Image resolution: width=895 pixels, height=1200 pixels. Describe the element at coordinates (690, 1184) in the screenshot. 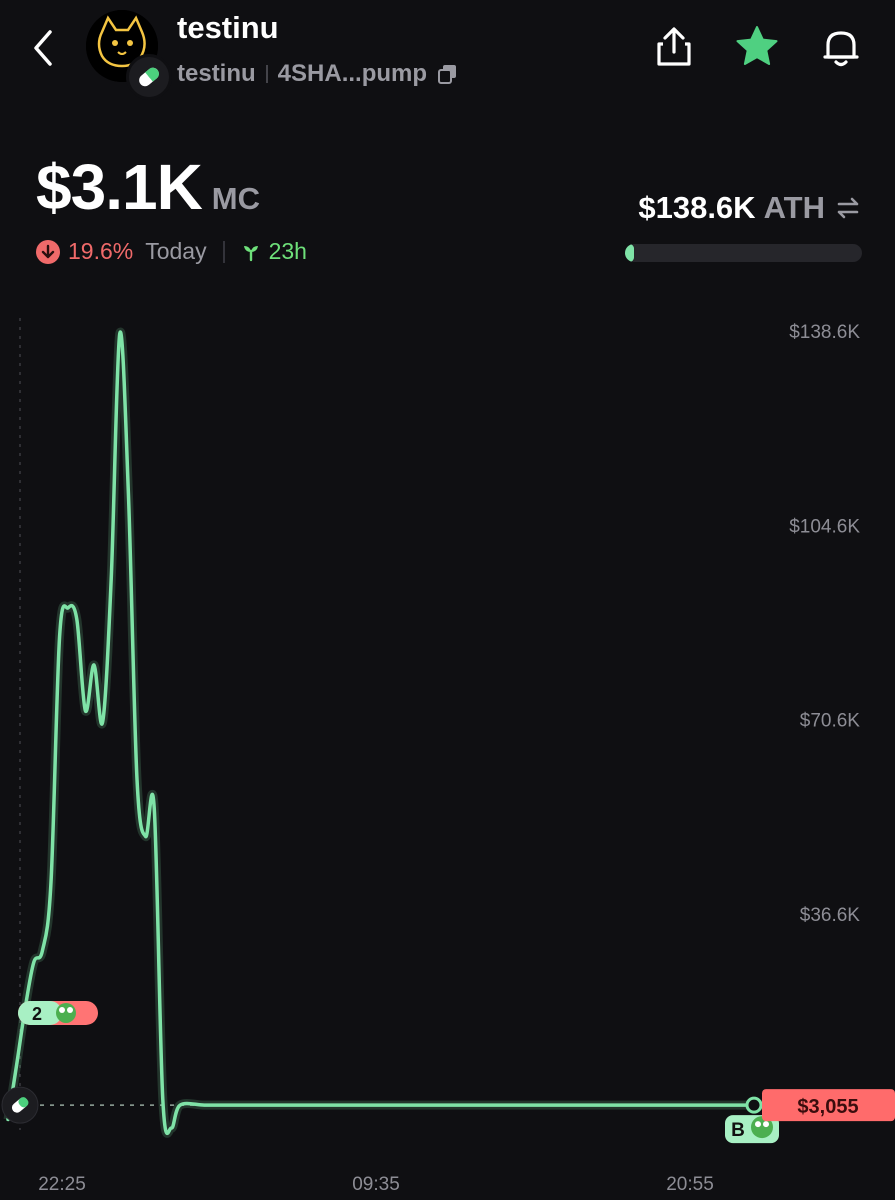

I see `x-tick-label: 20:55` at that location.